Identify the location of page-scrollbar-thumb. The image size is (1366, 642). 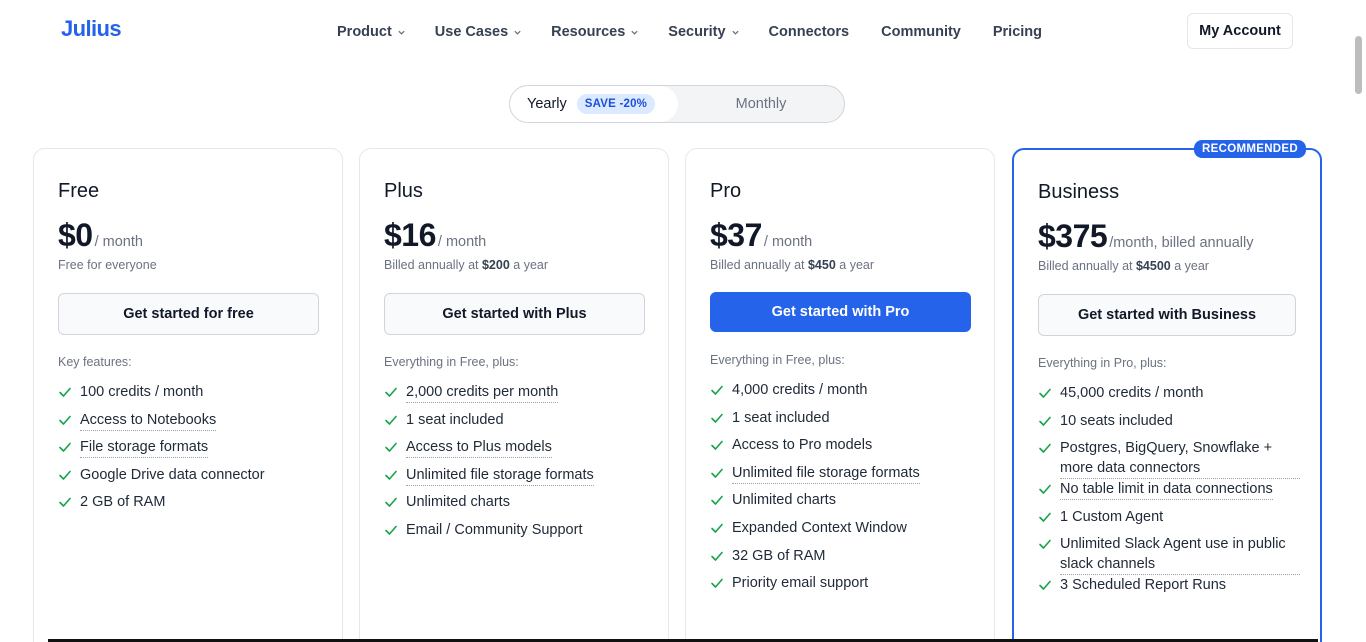
(1358, 65).